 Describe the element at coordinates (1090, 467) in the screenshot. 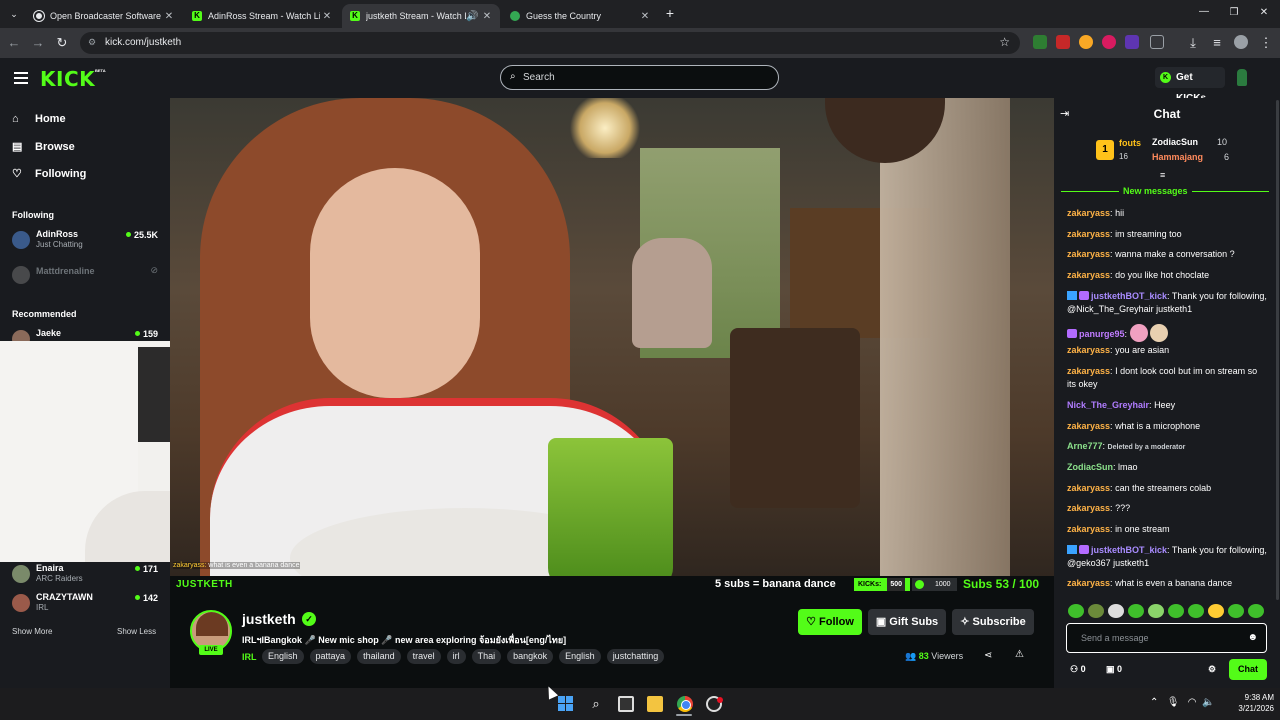

I see `chat-username: ZodiacSun` at that location.